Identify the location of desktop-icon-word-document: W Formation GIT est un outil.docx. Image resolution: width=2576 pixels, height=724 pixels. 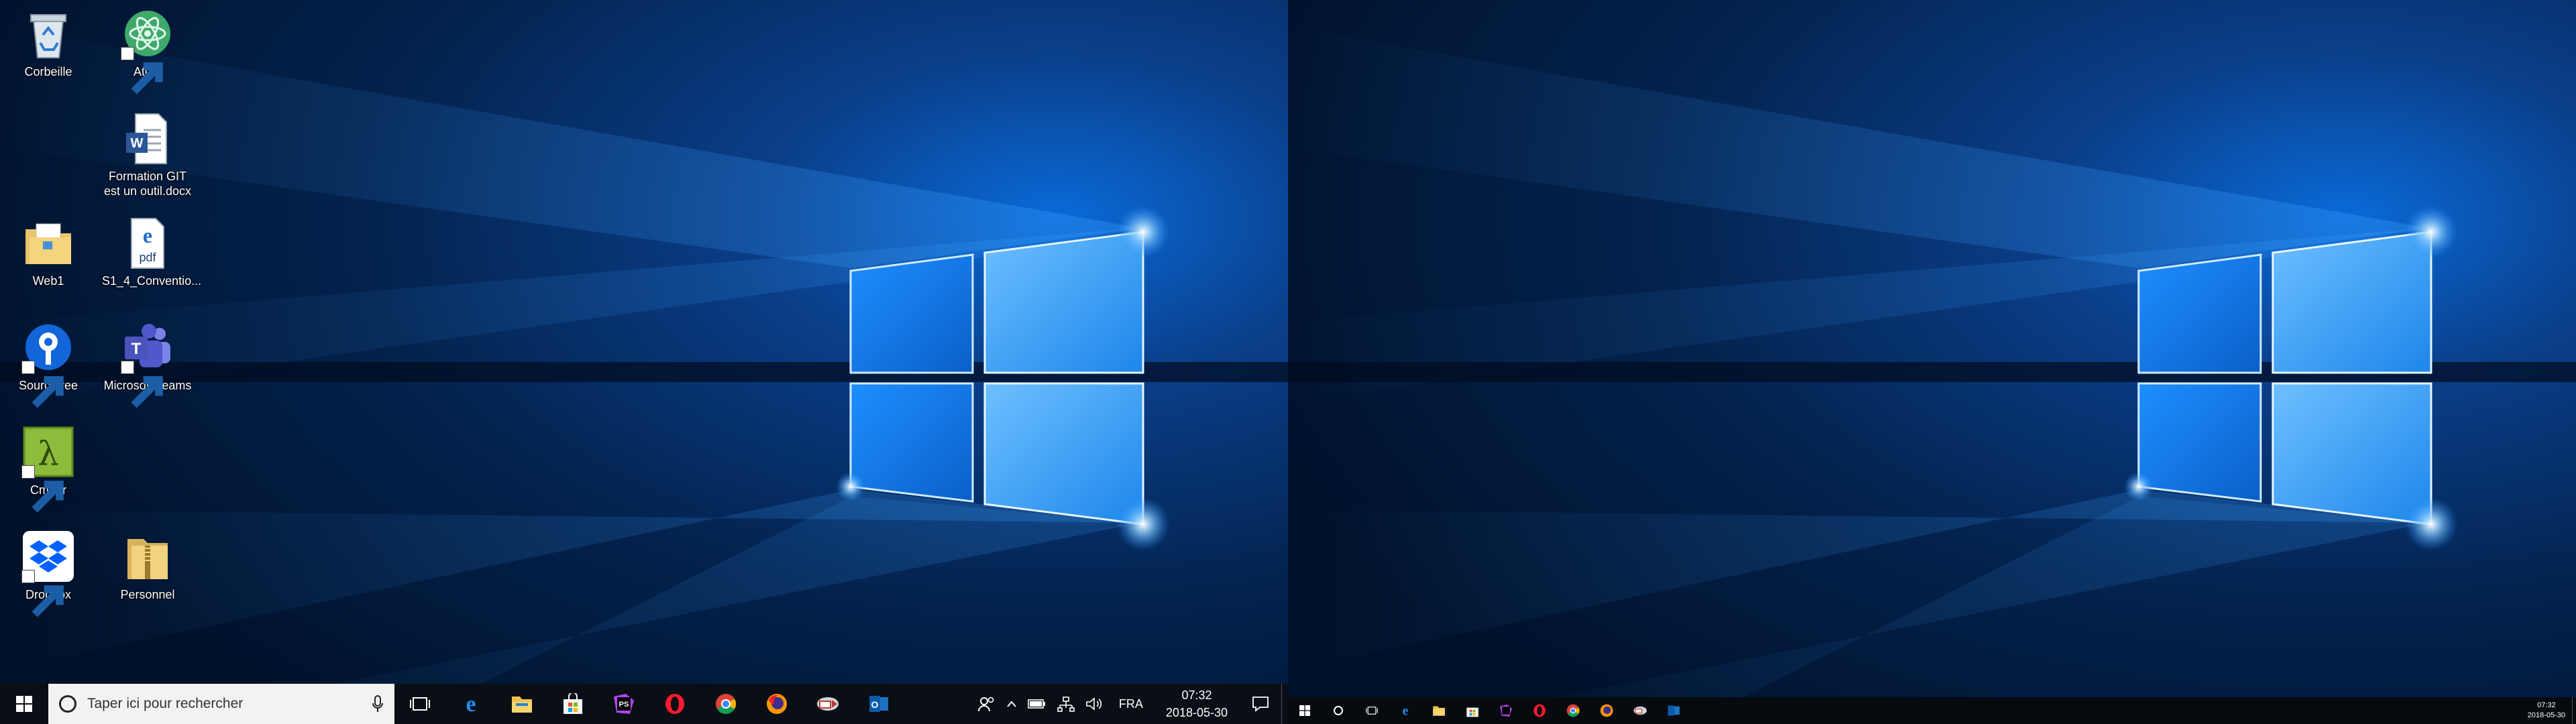
(148, 155).